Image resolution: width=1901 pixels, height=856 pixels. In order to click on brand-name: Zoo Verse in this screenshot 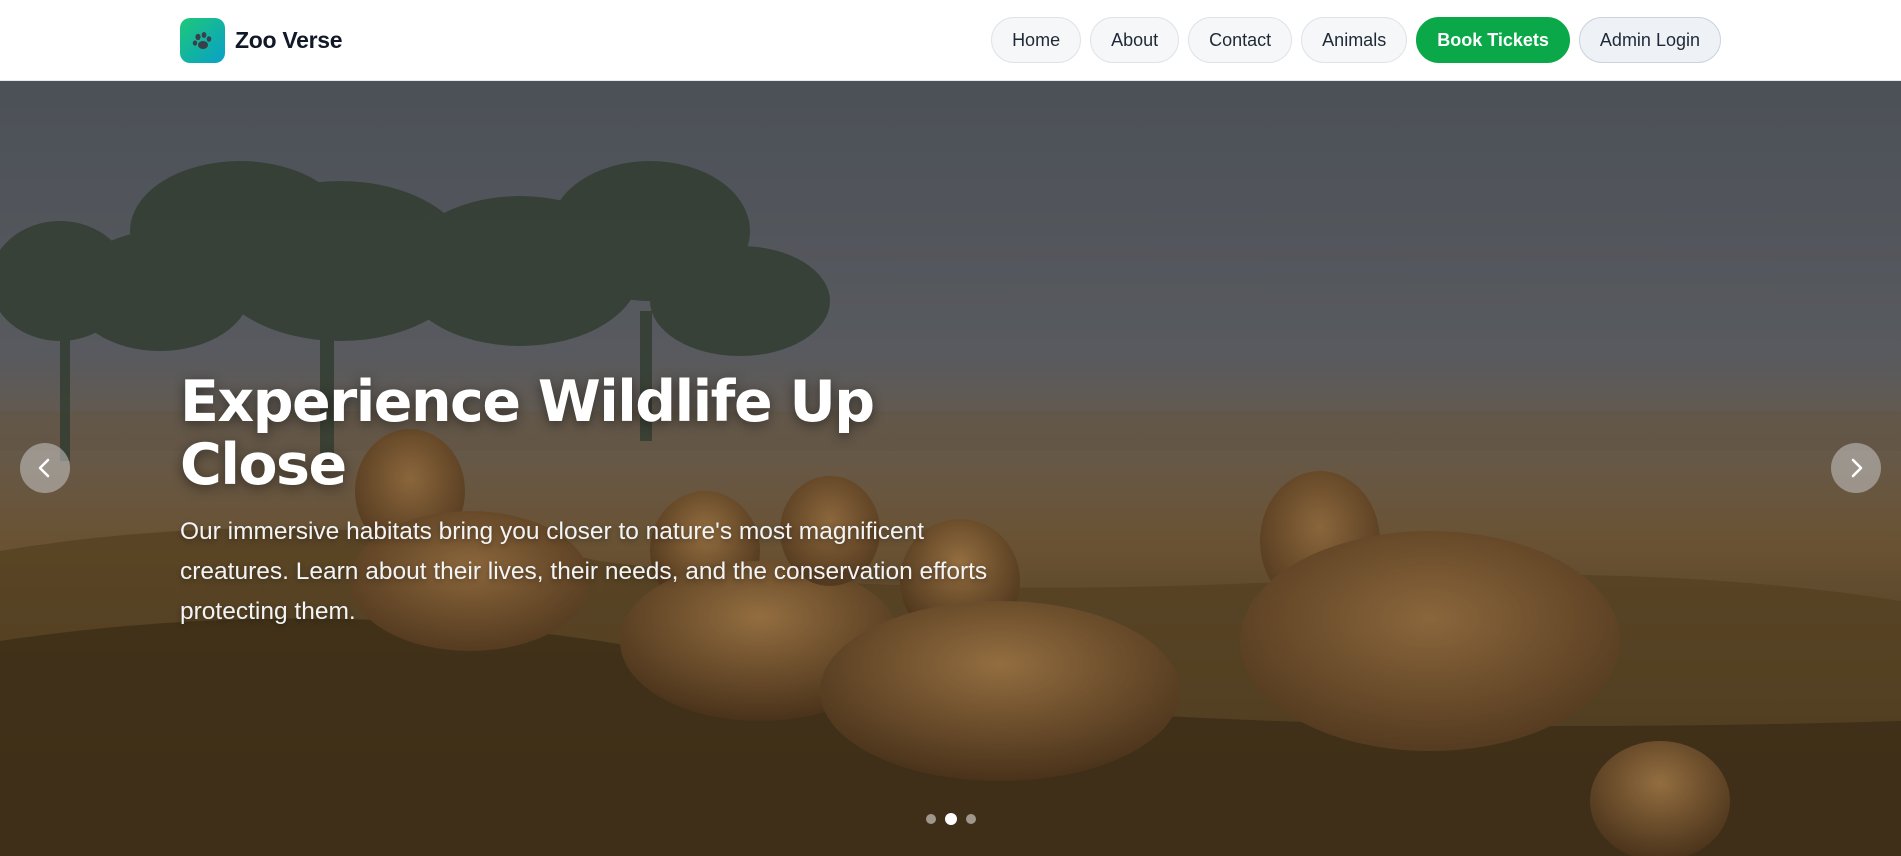, I will do `click(289, 40)`.